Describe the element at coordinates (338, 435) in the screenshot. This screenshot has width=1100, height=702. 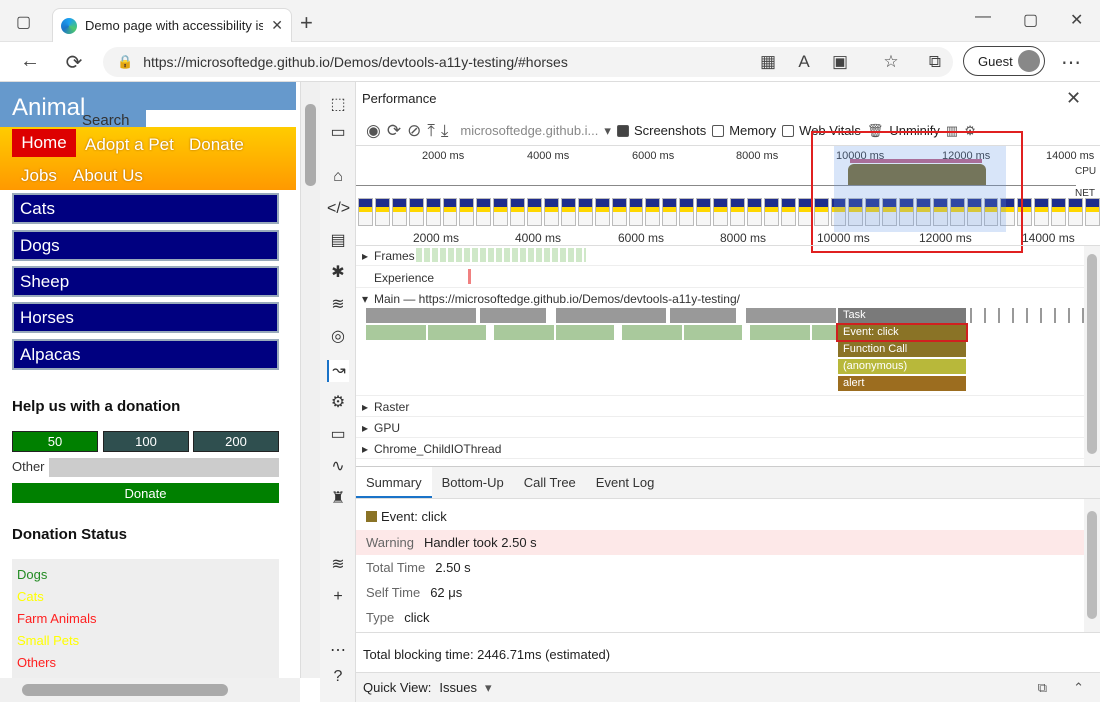
I see `application-icon: ▭` at that location.